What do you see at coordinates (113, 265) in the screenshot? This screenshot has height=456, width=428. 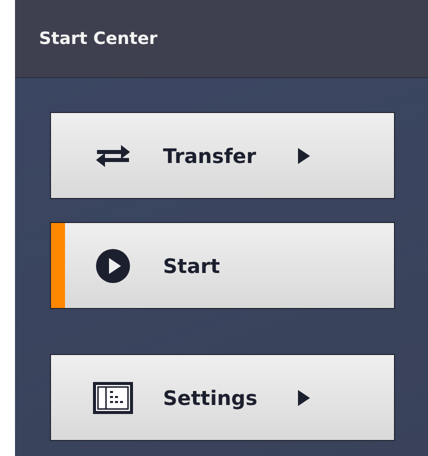 I see `play-icon` at bounding box center [113, 265].